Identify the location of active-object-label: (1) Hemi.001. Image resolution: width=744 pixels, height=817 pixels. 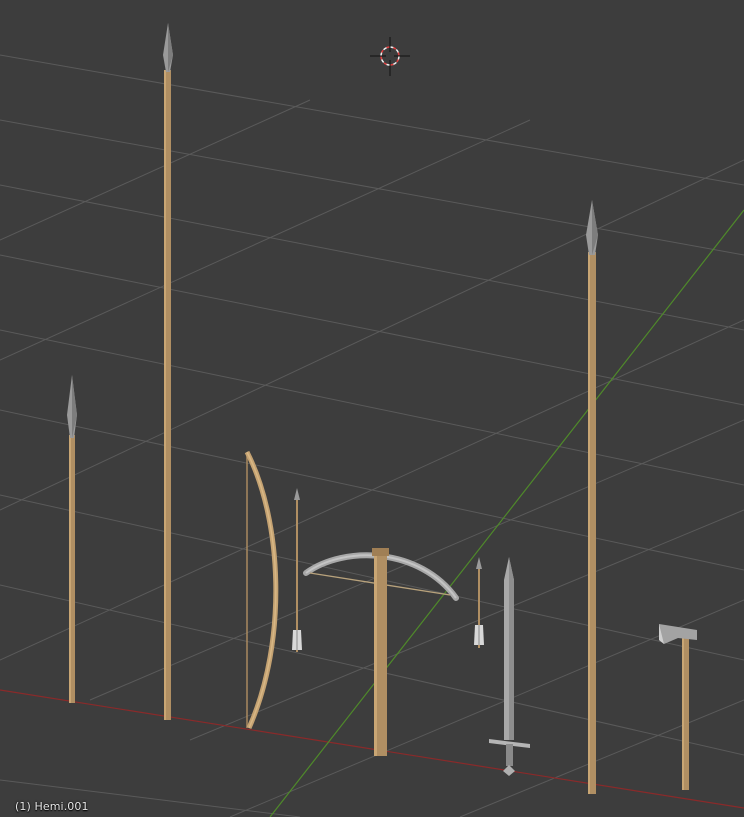
(52, 806).